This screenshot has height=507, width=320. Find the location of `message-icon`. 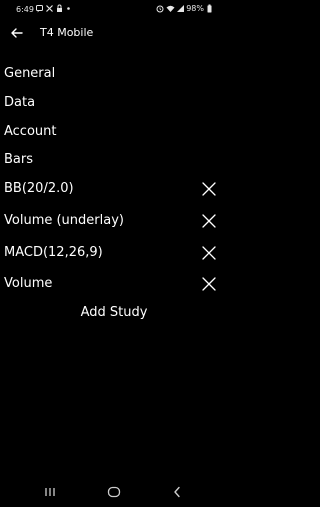

message-icon is located at coordinates (39, 8).